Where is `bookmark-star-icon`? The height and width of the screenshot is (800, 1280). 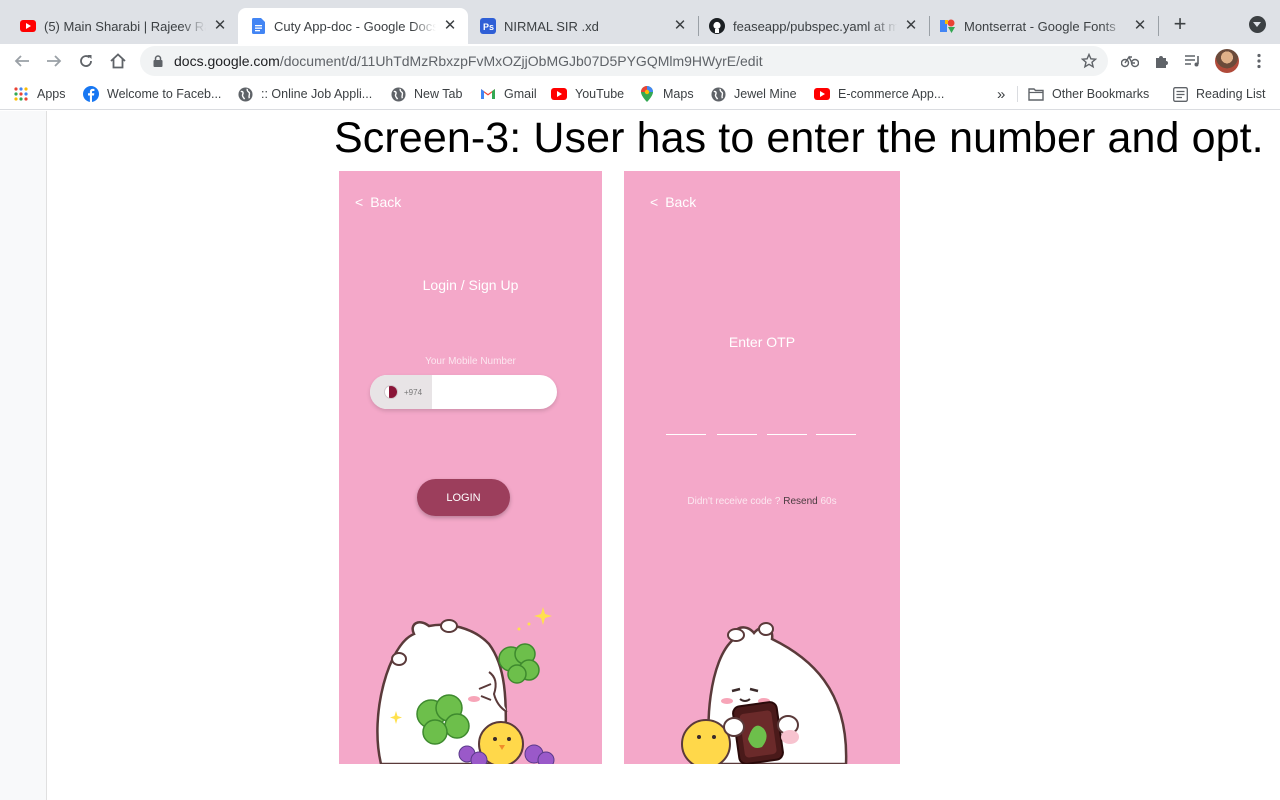
bookmark-star-icon is located at coordinates (1089, 61).